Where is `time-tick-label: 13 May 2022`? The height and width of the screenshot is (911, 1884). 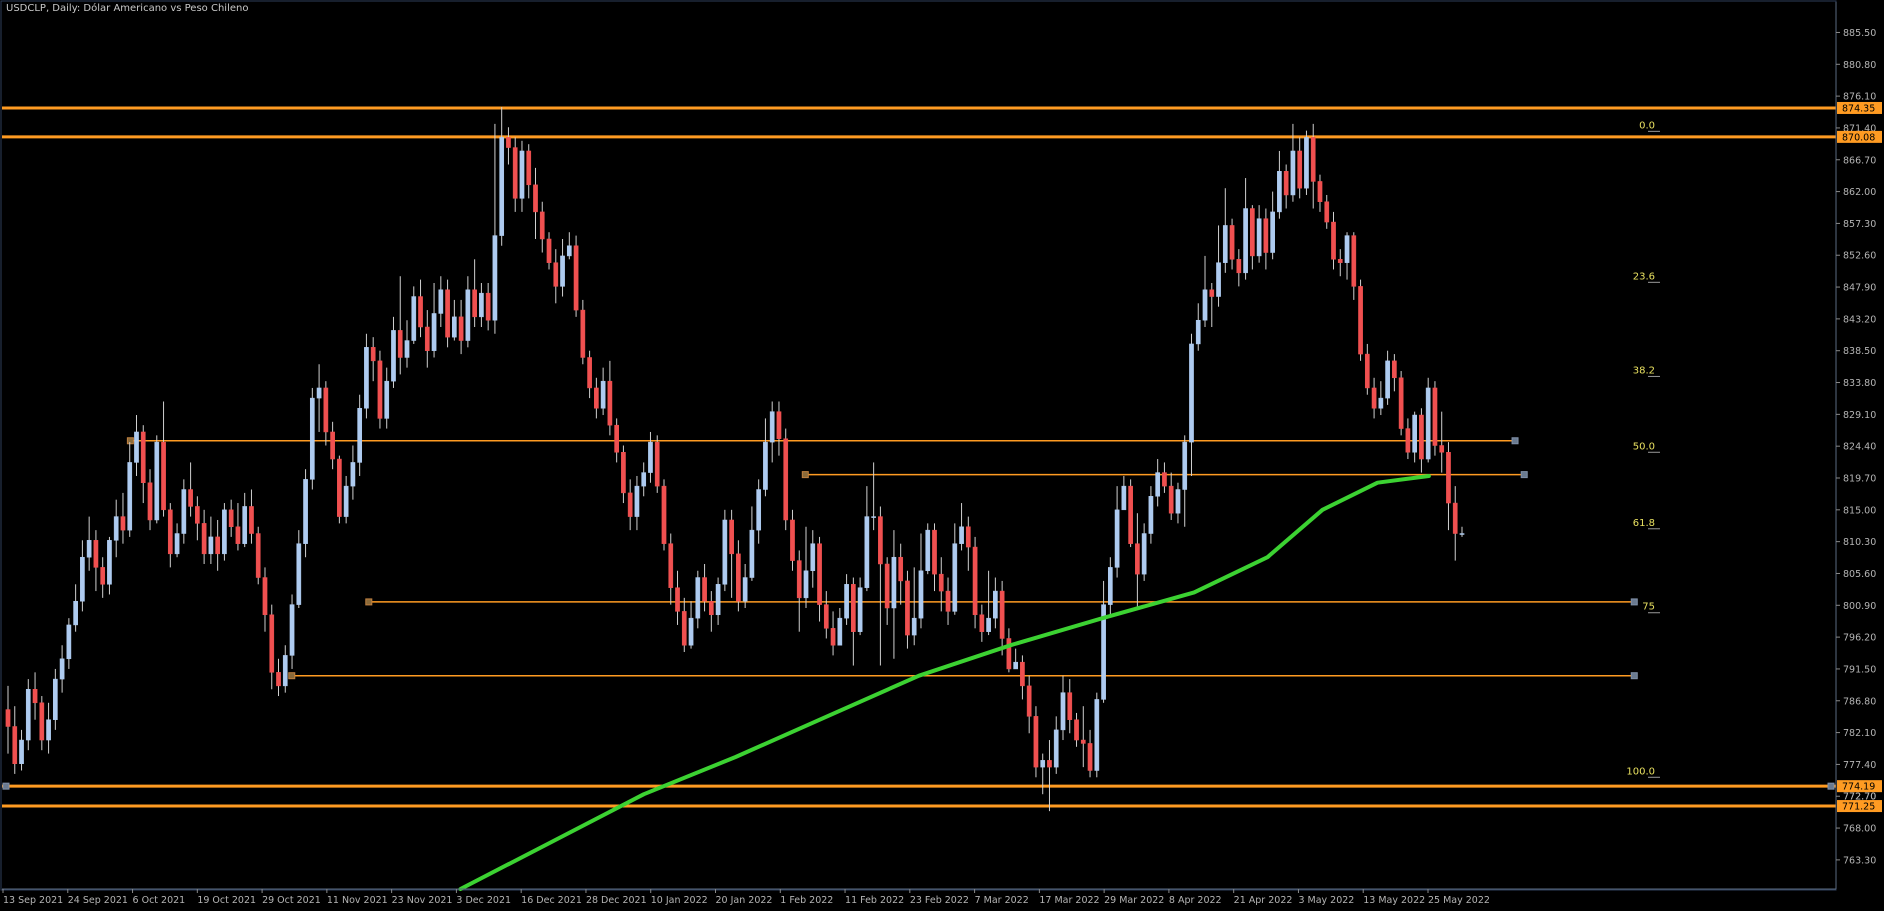 time-tick-label: 13 May 2022 is located at coordinates (1394, 900).